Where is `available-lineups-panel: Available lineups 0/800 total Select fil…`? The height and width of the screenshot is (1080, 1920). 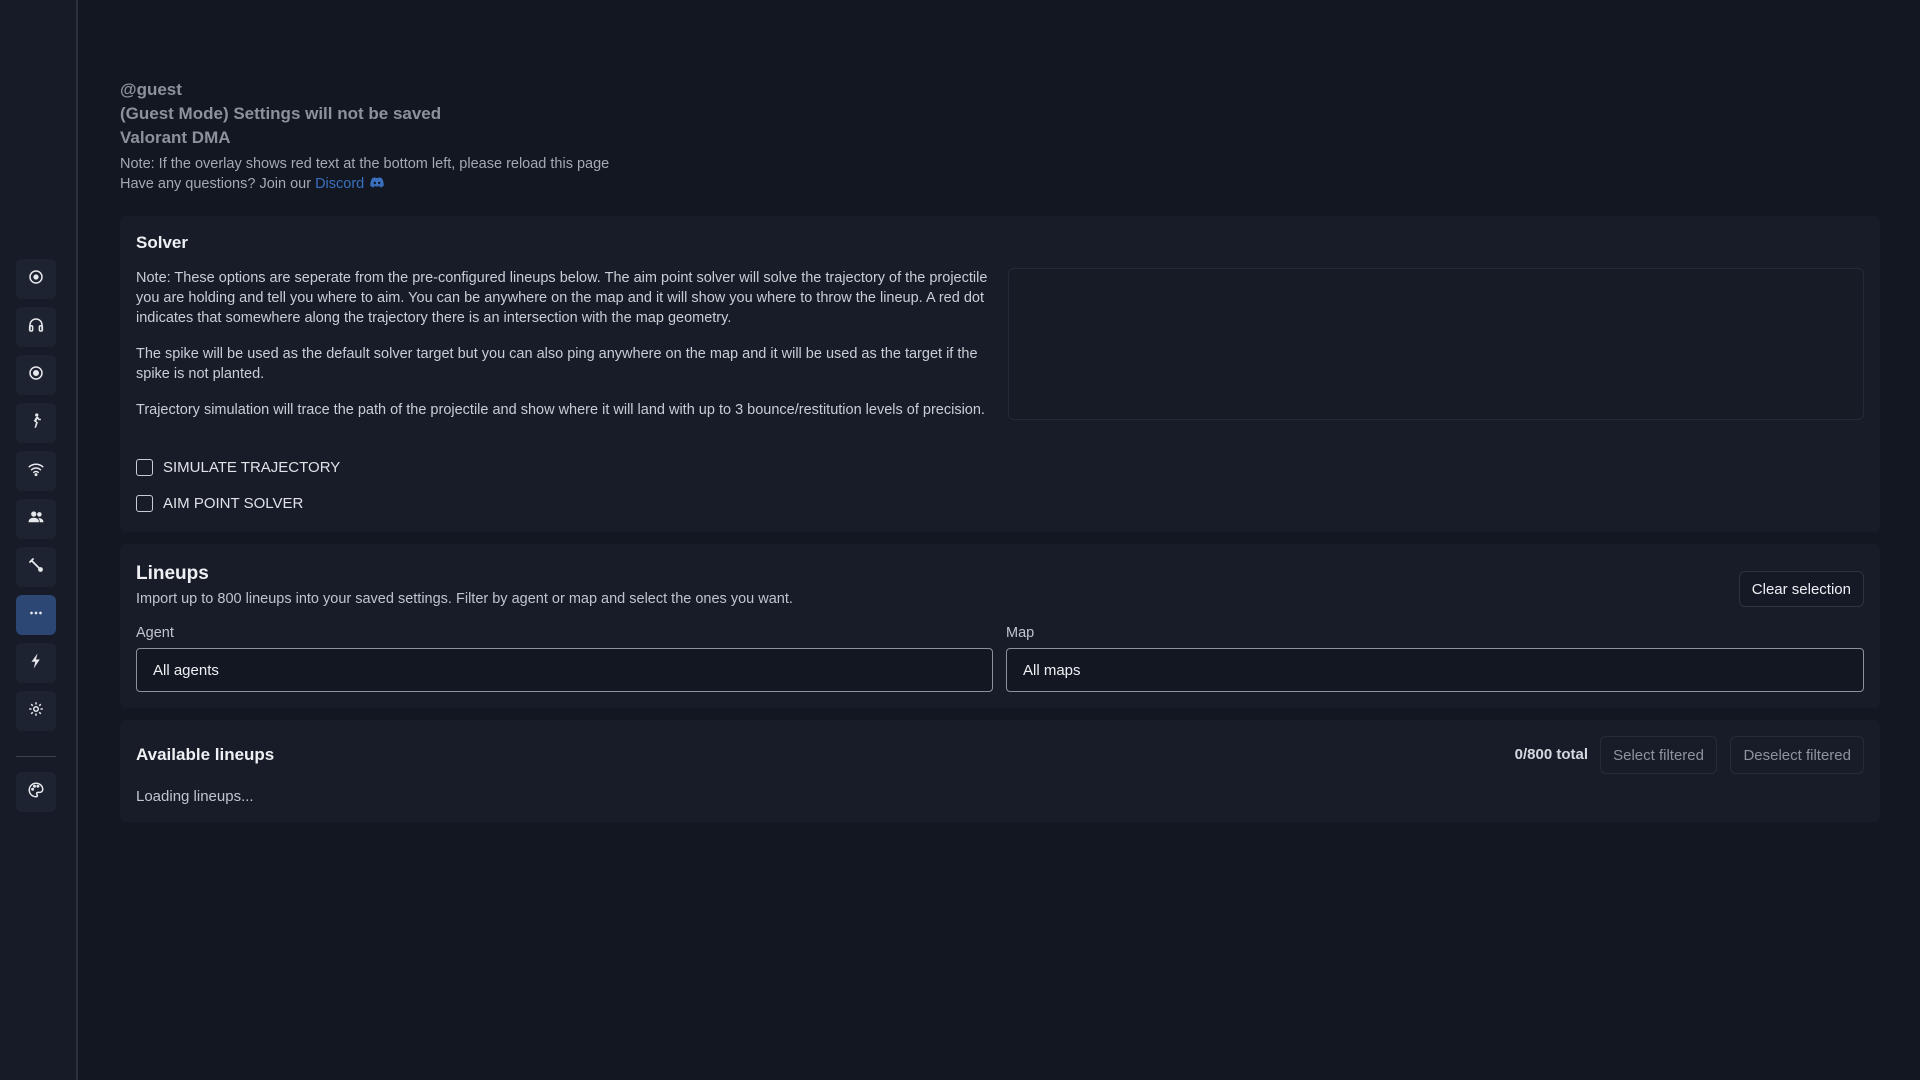 available-lineups-panel: Available lineups 0/800 total Select fil… is located at coordinates (1000, 771).